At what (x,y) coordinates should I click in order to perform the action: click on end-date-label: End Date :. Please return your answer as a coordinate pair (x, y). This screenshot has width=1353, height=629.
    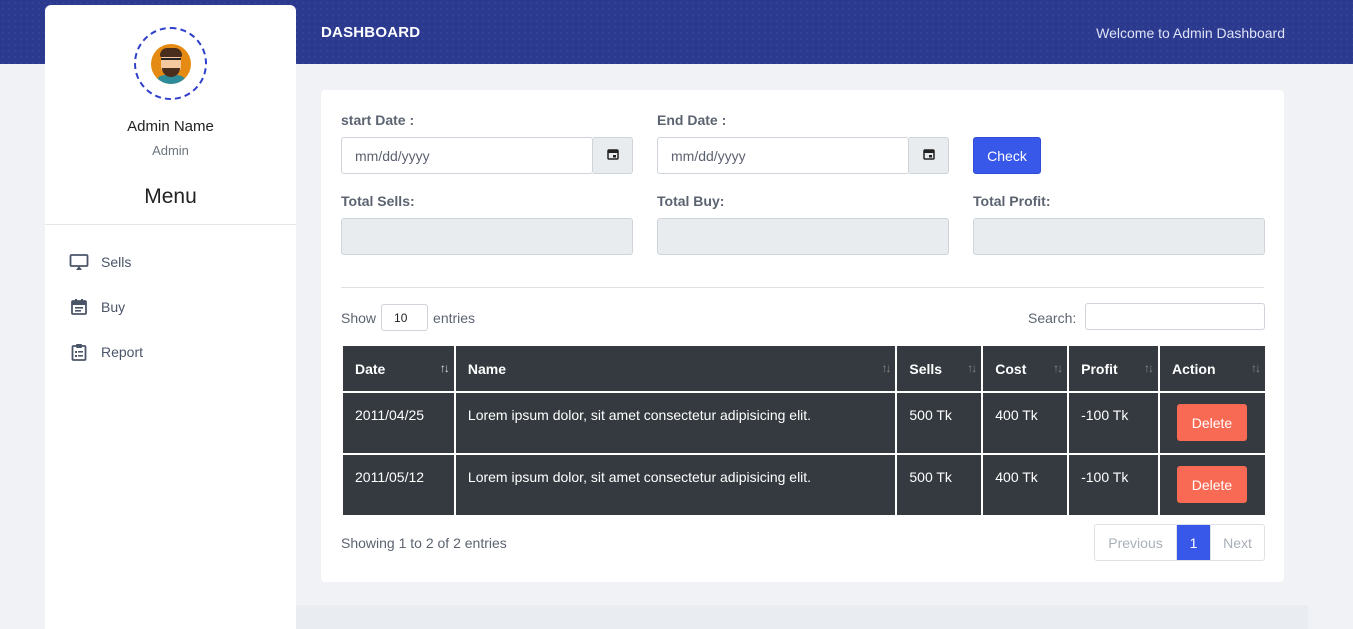
    Looking at the image, I should click on (692, 120).